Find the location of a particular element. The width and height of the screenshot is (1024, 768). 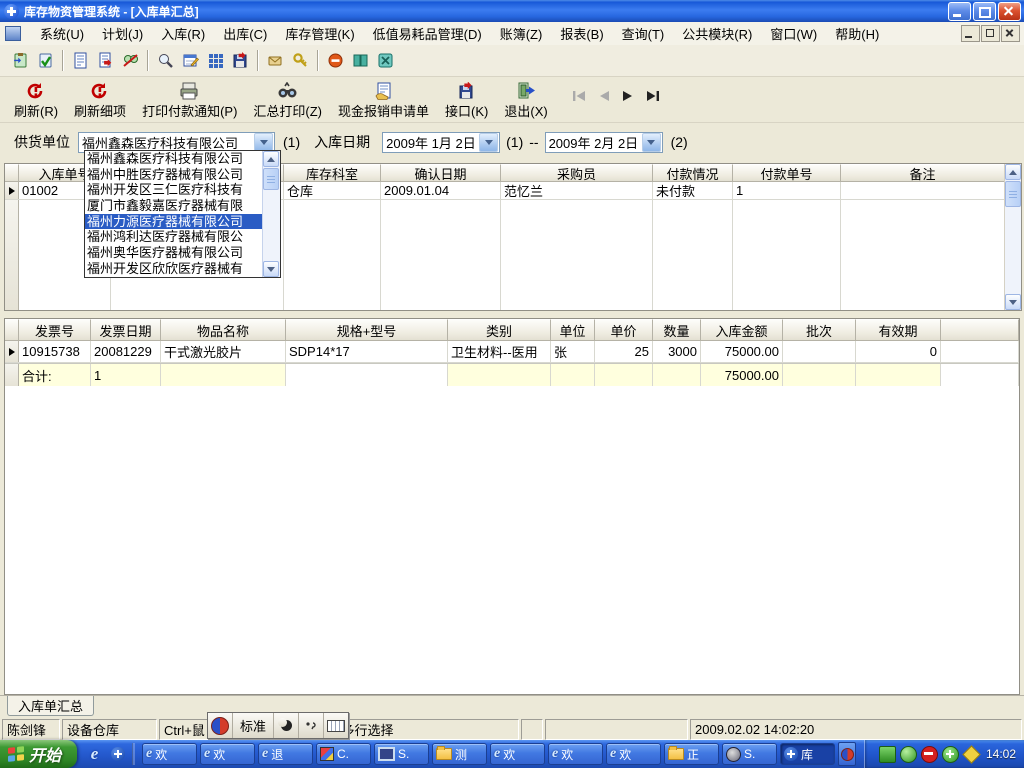

task-button-ie-3: e退 is located at coordinates (286, 754).